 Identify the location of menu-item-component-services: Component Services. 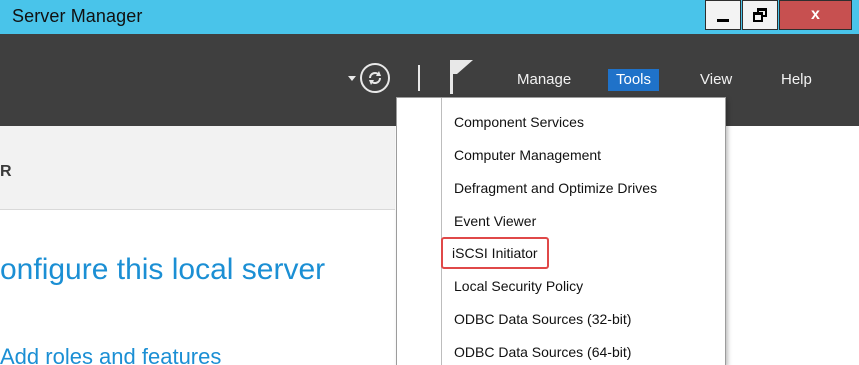
(519, 122).